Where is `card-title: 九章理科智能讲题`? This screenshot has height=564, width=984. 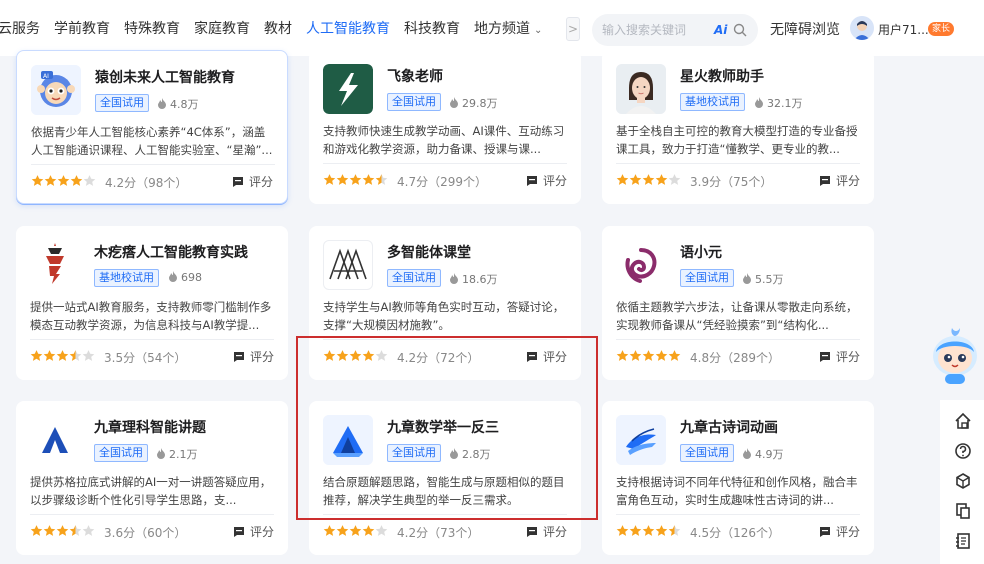
card-title: 九章理科智能讲题 is located at coordinates (150, 427).